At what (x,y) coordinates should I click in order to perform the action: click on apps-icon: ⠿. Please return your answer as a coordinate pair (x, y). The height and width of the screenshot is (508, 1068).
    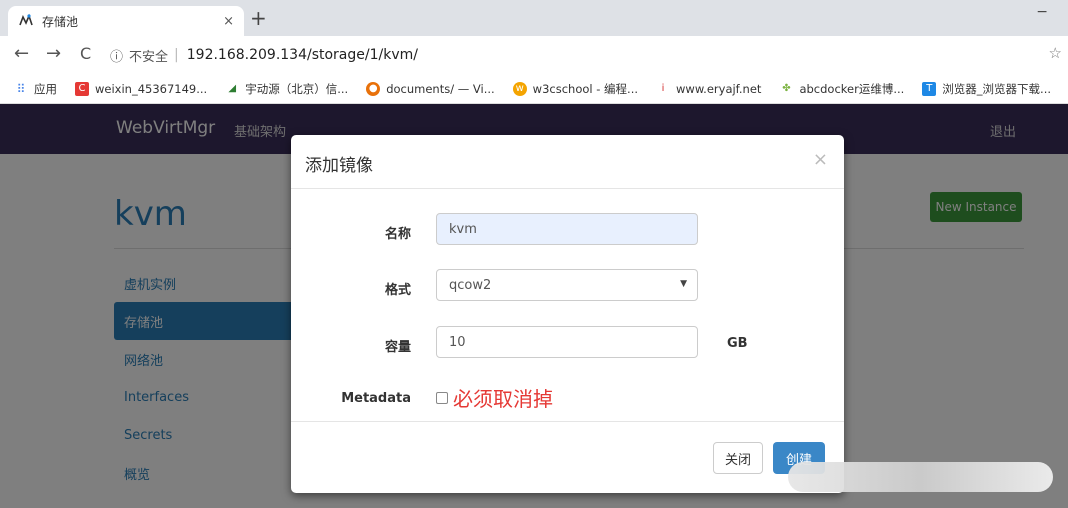
    Looking at the image, I should click on (21, 88).